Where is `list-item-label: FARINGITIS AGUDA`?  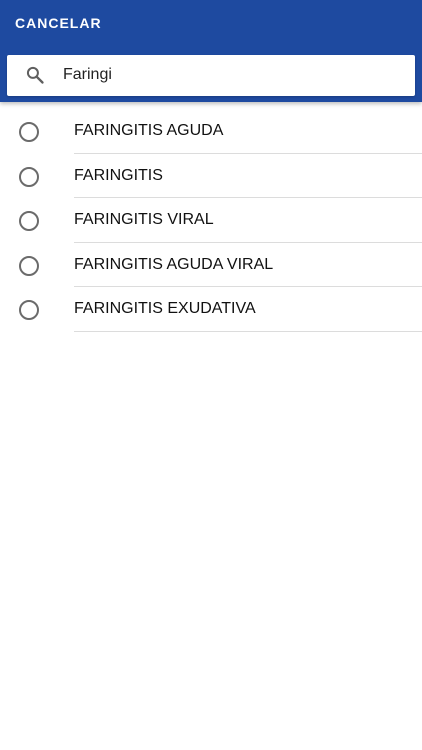
list-item-label: FARINGITIS AGUDA is located at coordinates (149, 130).